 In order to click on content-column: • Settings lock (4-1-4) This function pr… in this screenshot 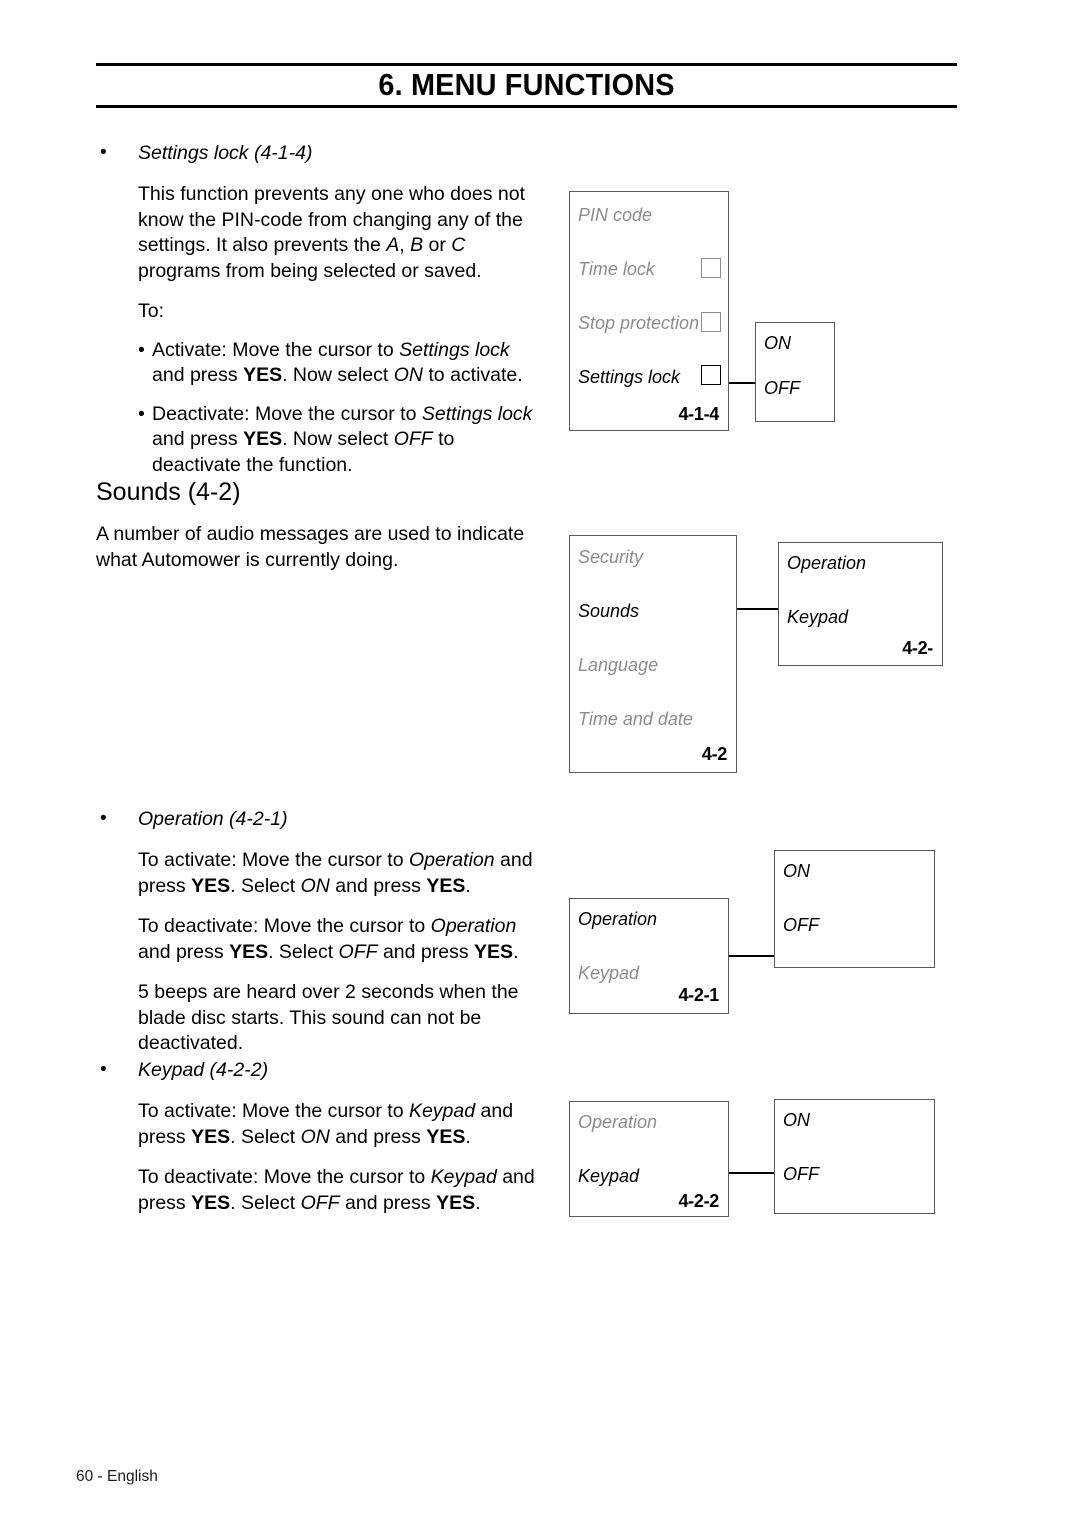, I will do `click(318, 316)`.